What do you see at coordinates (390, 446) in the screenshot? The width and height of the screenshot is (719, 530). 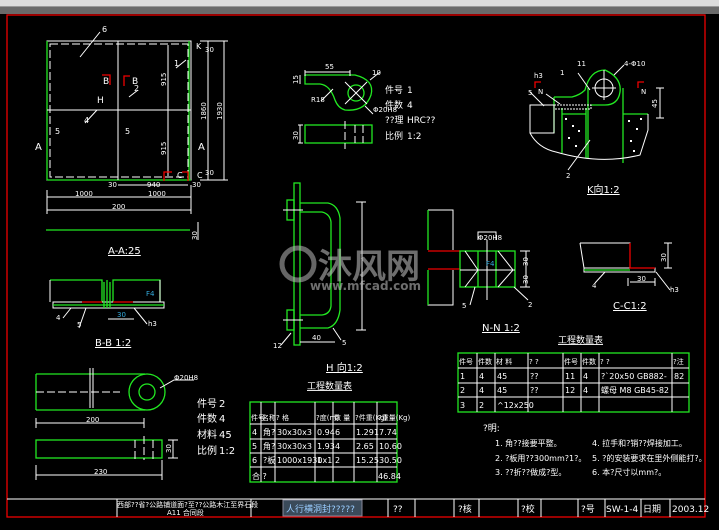 I see `table-cell: 10.60` at bounding box center [390, 446].